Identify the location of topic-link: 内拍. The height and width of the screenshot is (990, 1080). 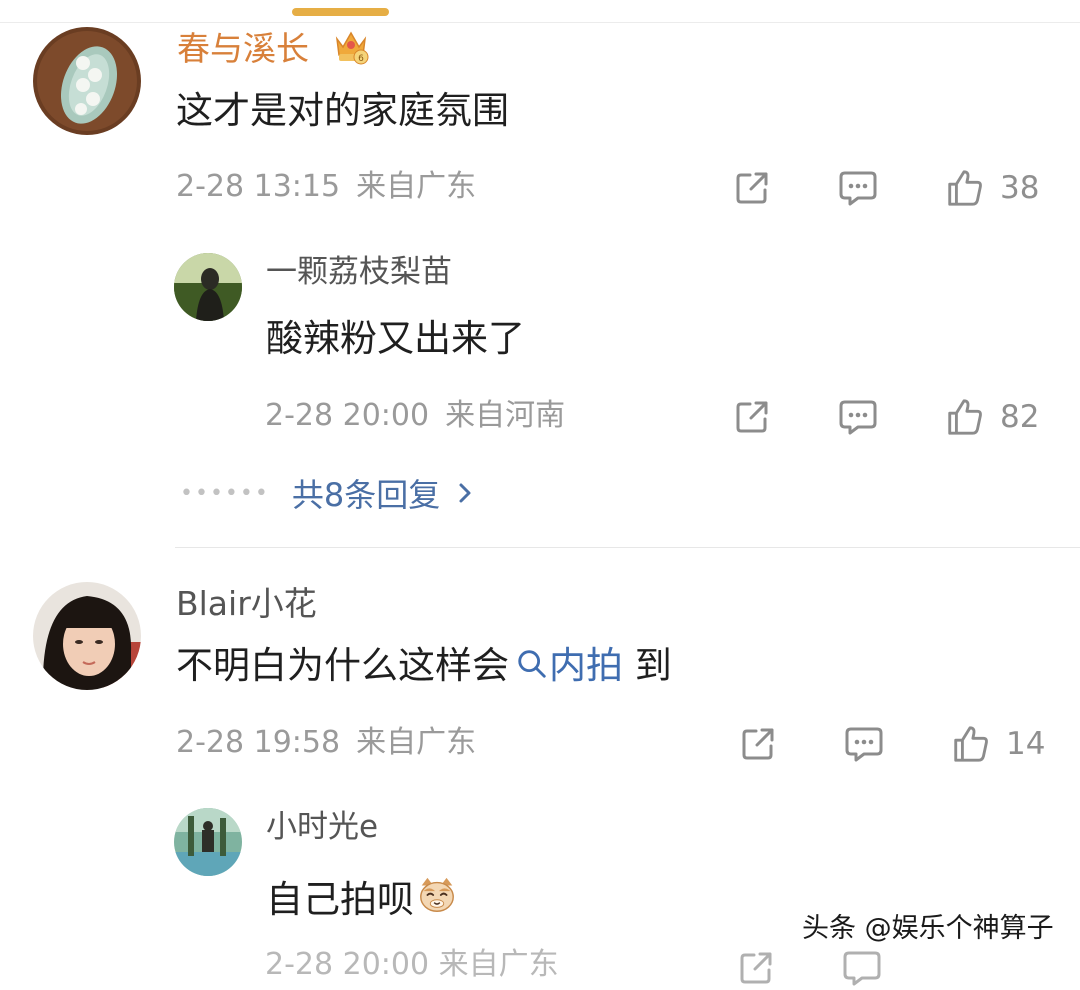
(566, 665).